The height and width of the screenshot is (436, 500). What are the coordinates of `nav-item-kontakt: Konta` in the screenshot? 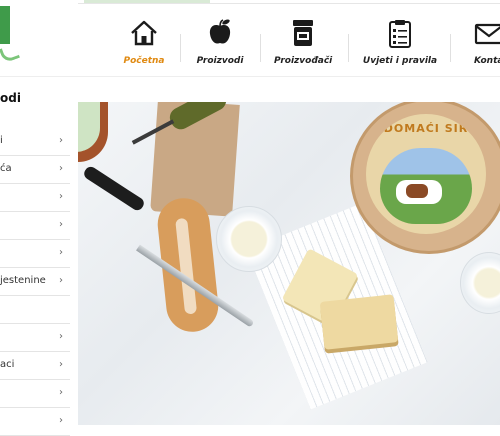 It's located at (482, 45).